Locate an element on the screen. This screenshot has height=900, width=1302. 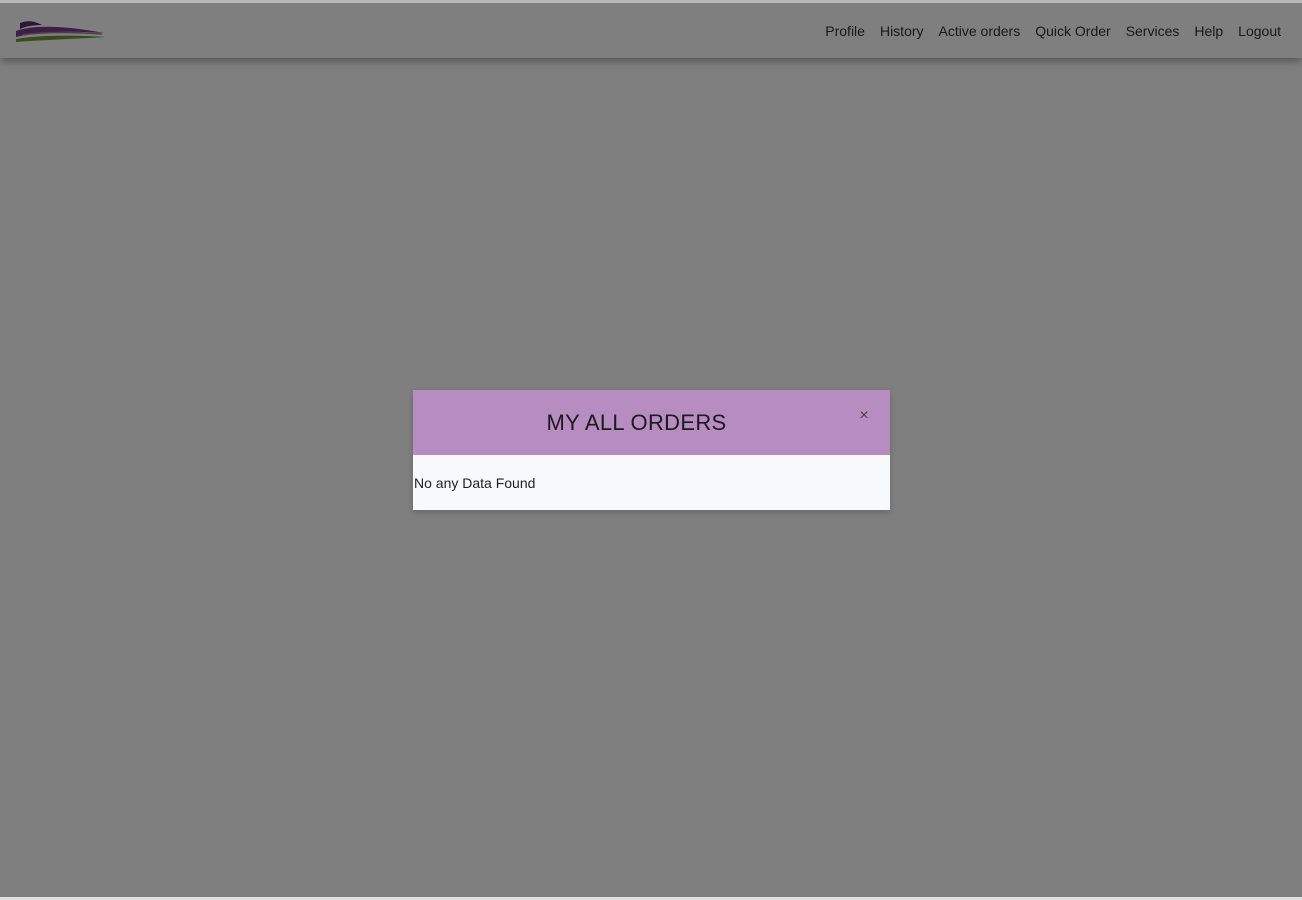
empty-state-message: No any Data Found is located at coordinates (475, 482).